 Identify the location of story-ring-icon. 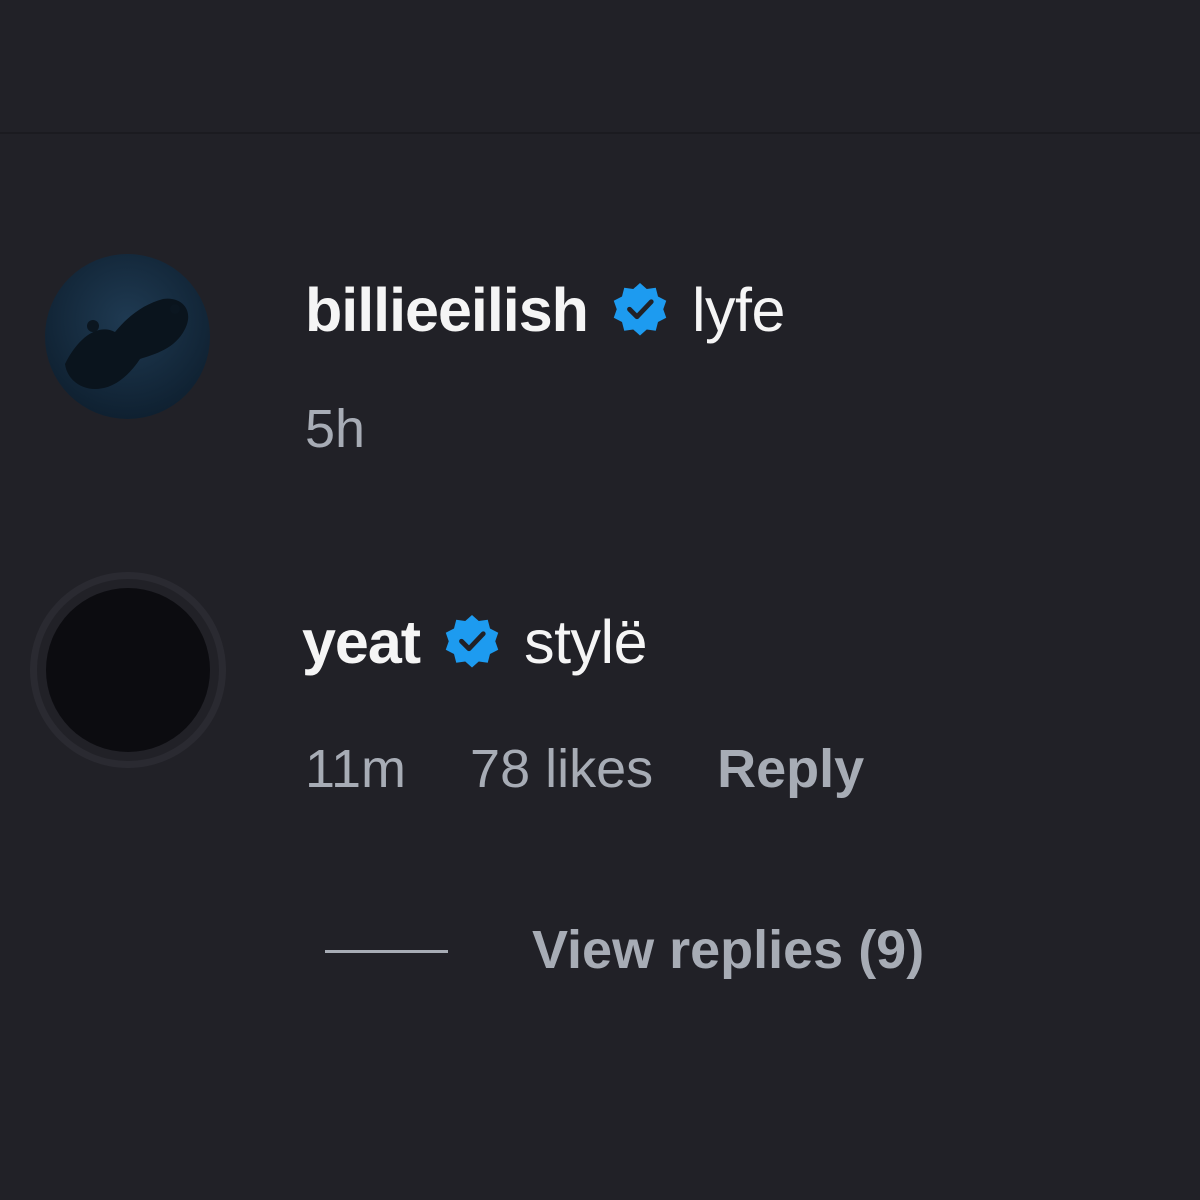
(128, 670).